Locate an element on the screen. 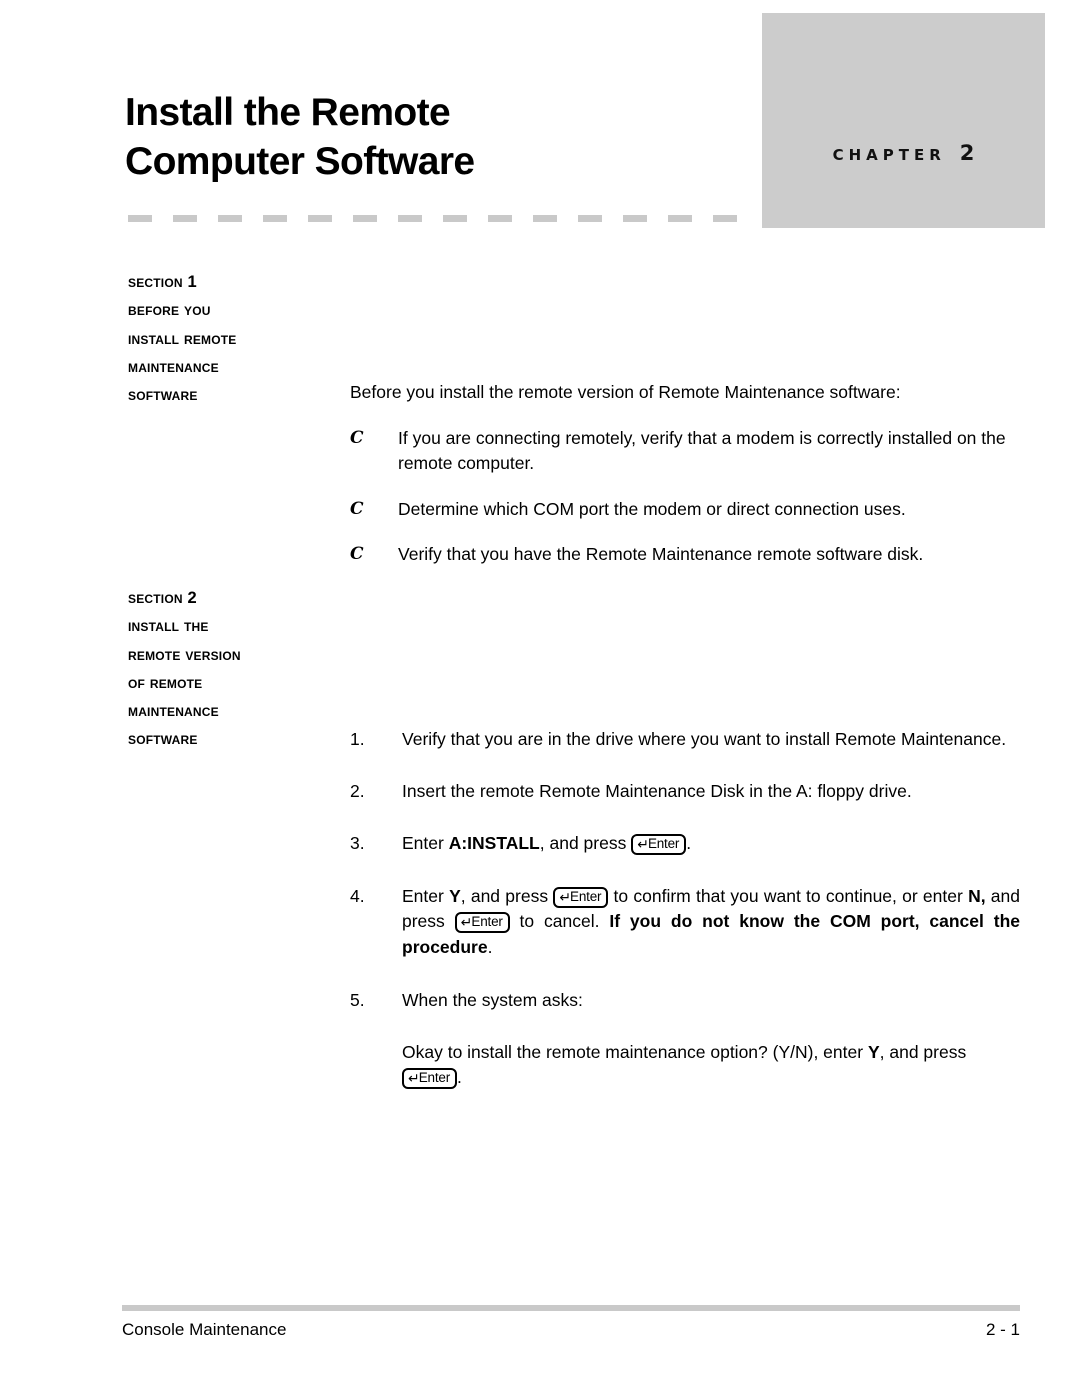 This screenshot has height=1397, width=1080. step-4-p5: to cancel. is located at coordinates (559, 921).